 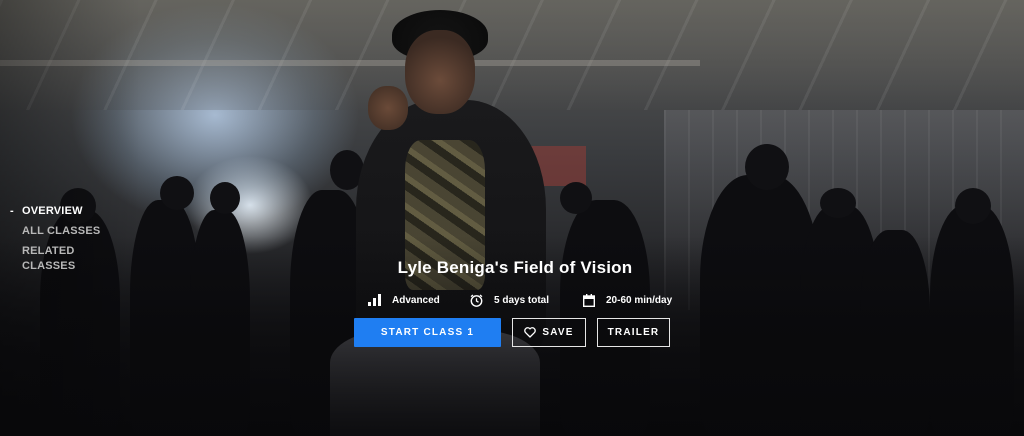 I want to click on save-button: SAVE, so click(x=549, y=332).